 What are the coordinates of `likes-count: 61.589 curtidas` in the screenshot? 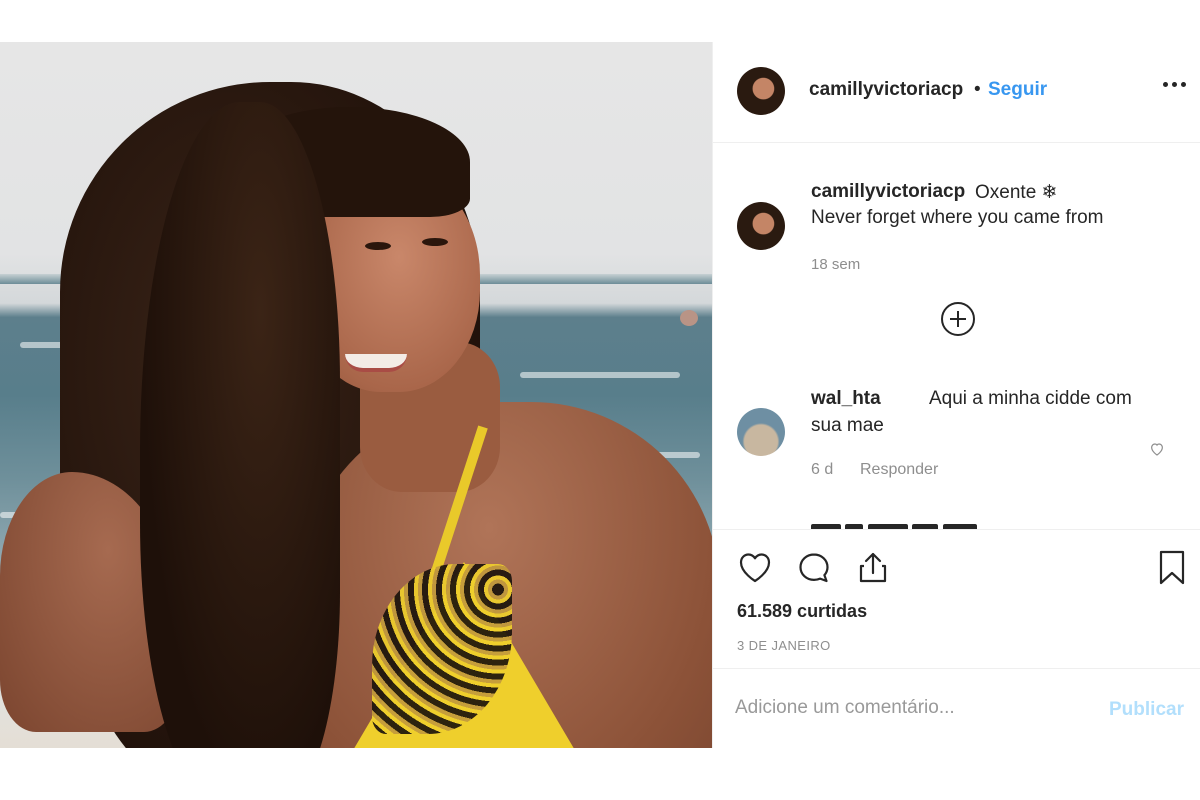 It's located at (802, 611).